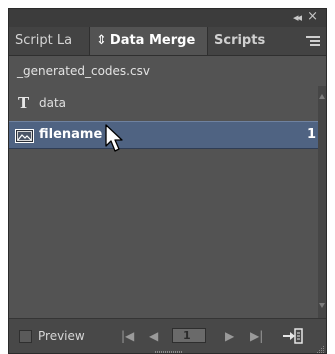  I want to click on record-number-field: 1, so click(189, 335).